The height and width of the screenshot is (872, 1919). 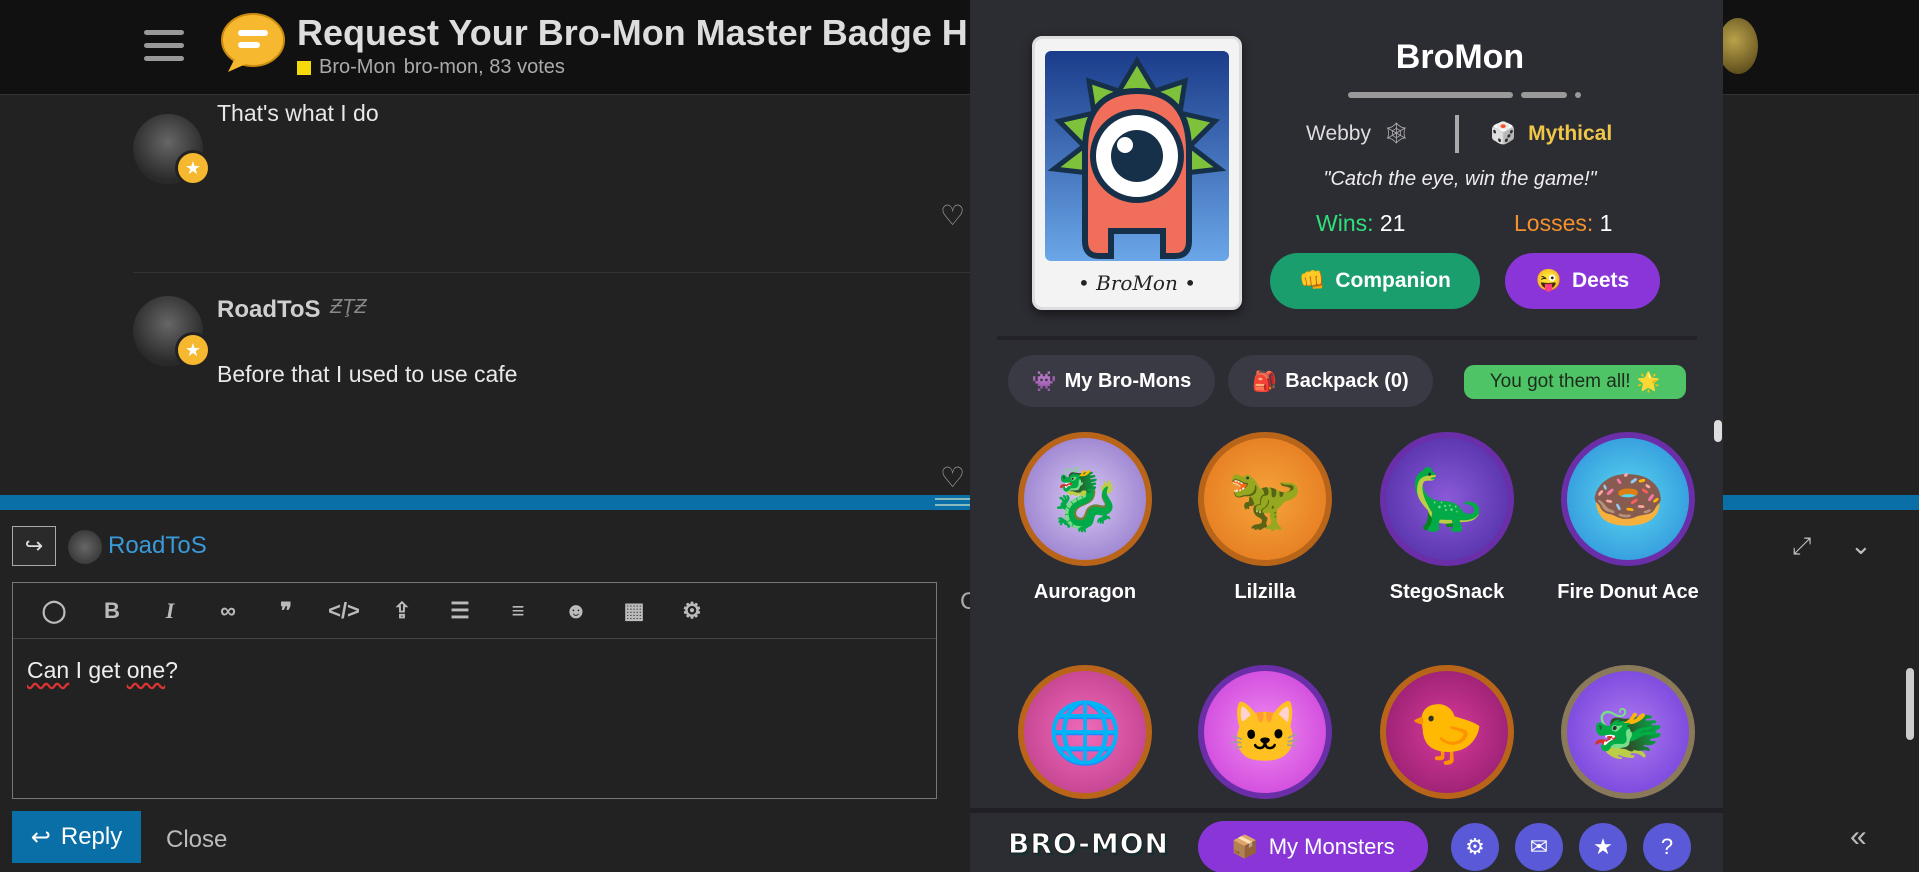 I want to click on collection-complete-badge: You got them all! 🌟, so click(x=1575, y=382).